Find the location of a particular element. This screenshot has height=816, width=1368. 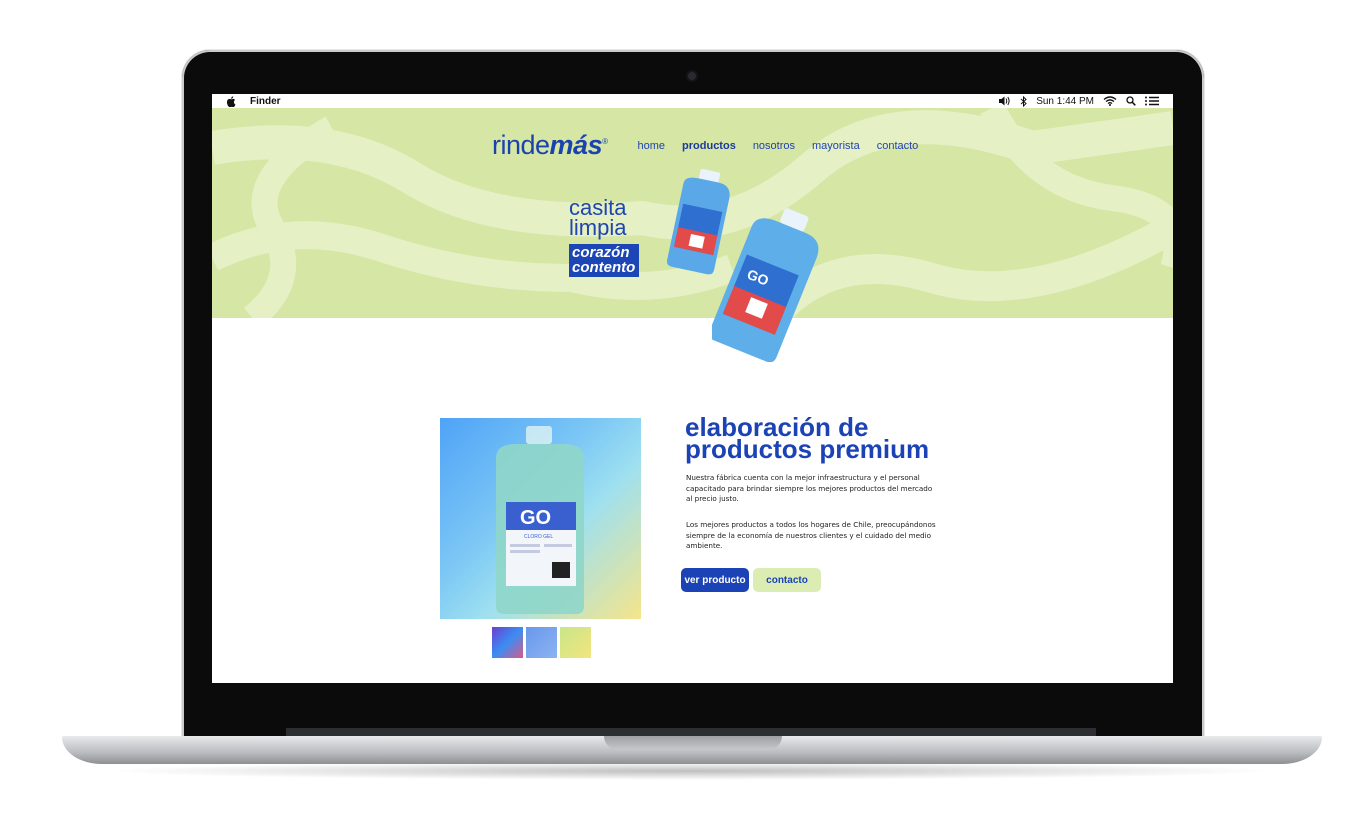

laptop-shadow is located at coordinates (690, 771).